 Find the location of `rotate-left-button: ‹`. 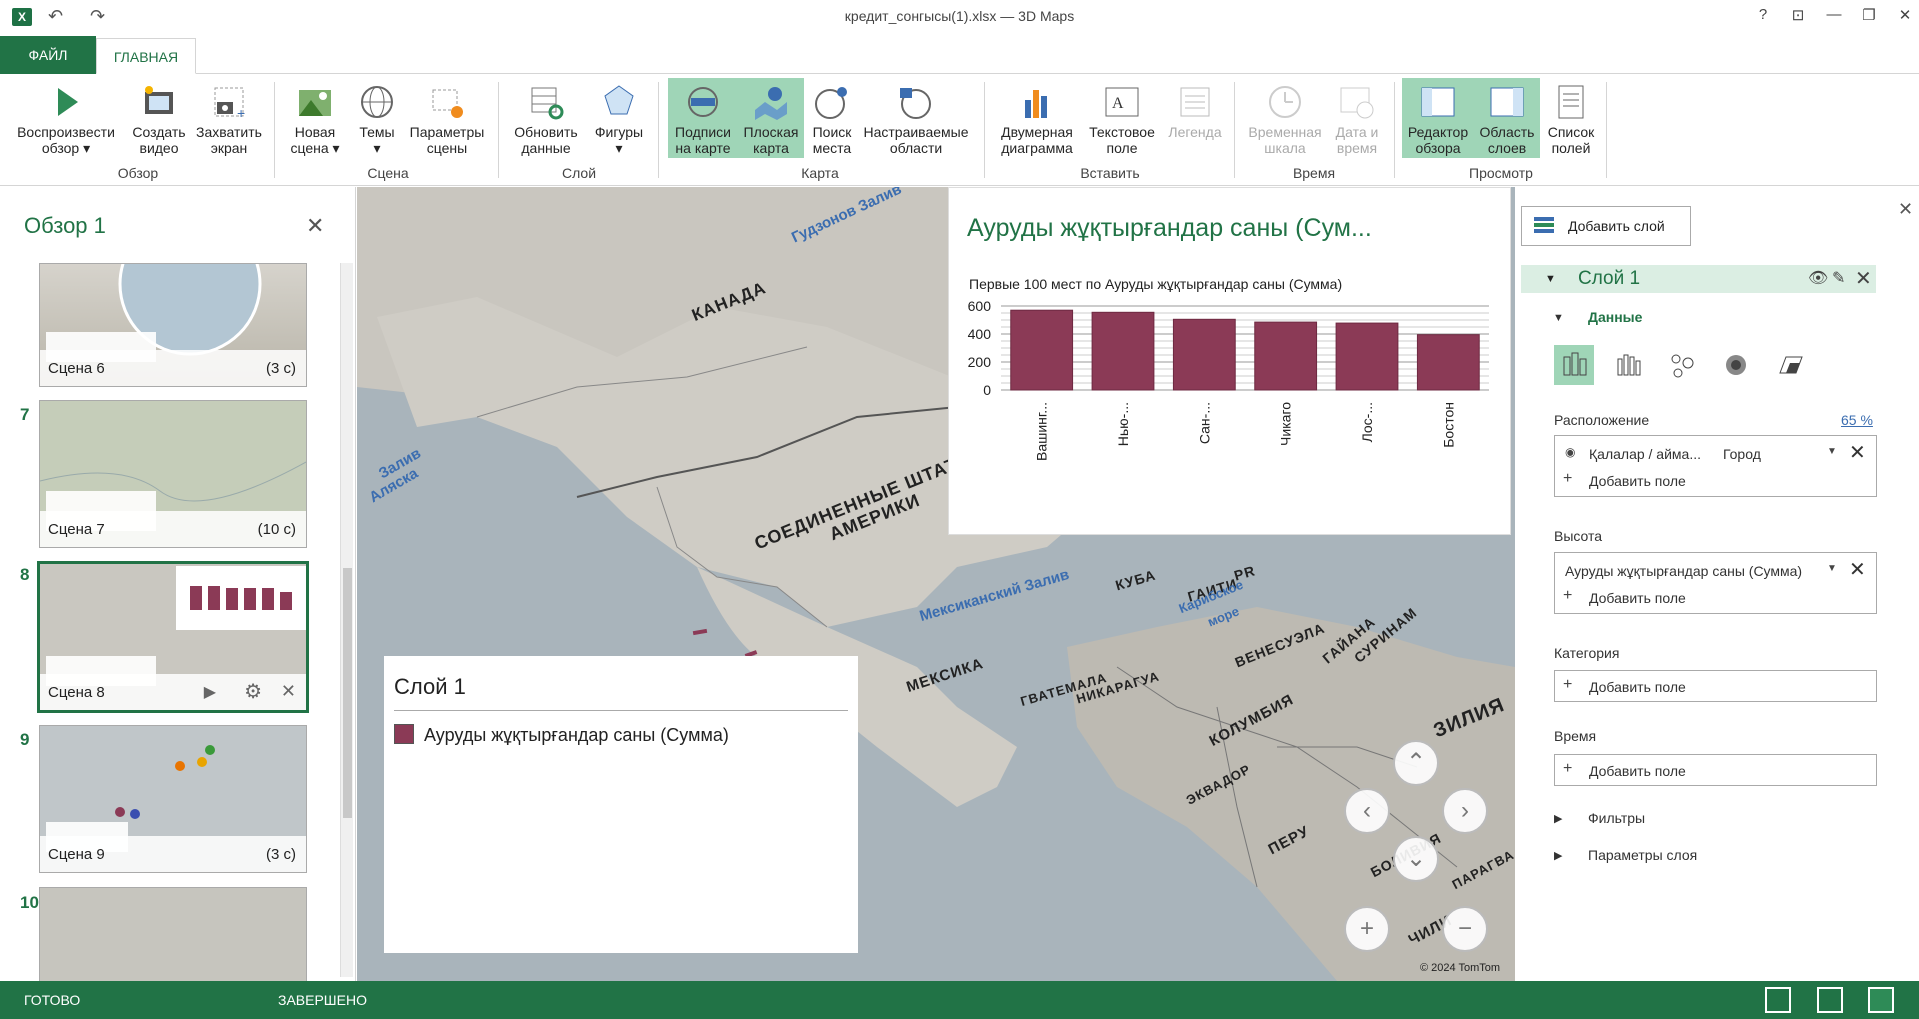

rotate-left-button: ‹ is located at coordinates (1367, 811).